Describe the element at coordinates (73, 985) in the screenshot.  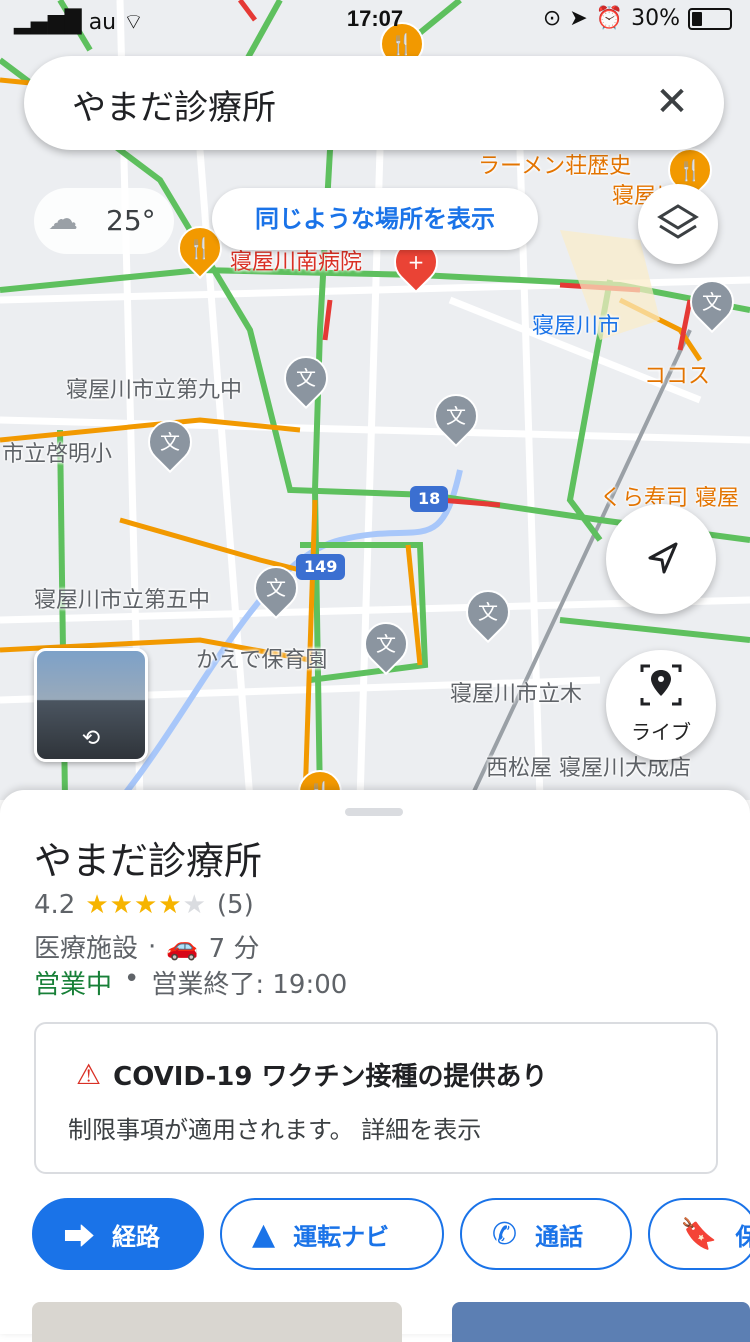
I see `open-status: 営業中` at that location.